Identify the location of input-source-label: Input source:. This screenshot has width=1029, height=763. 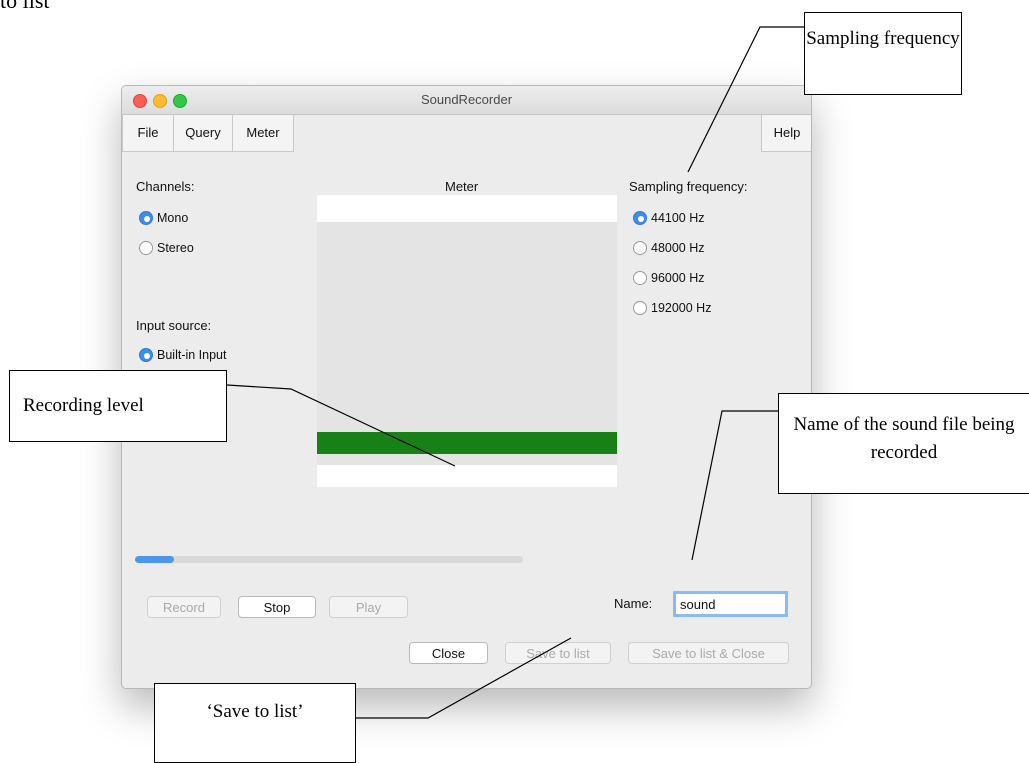
(174, 325).